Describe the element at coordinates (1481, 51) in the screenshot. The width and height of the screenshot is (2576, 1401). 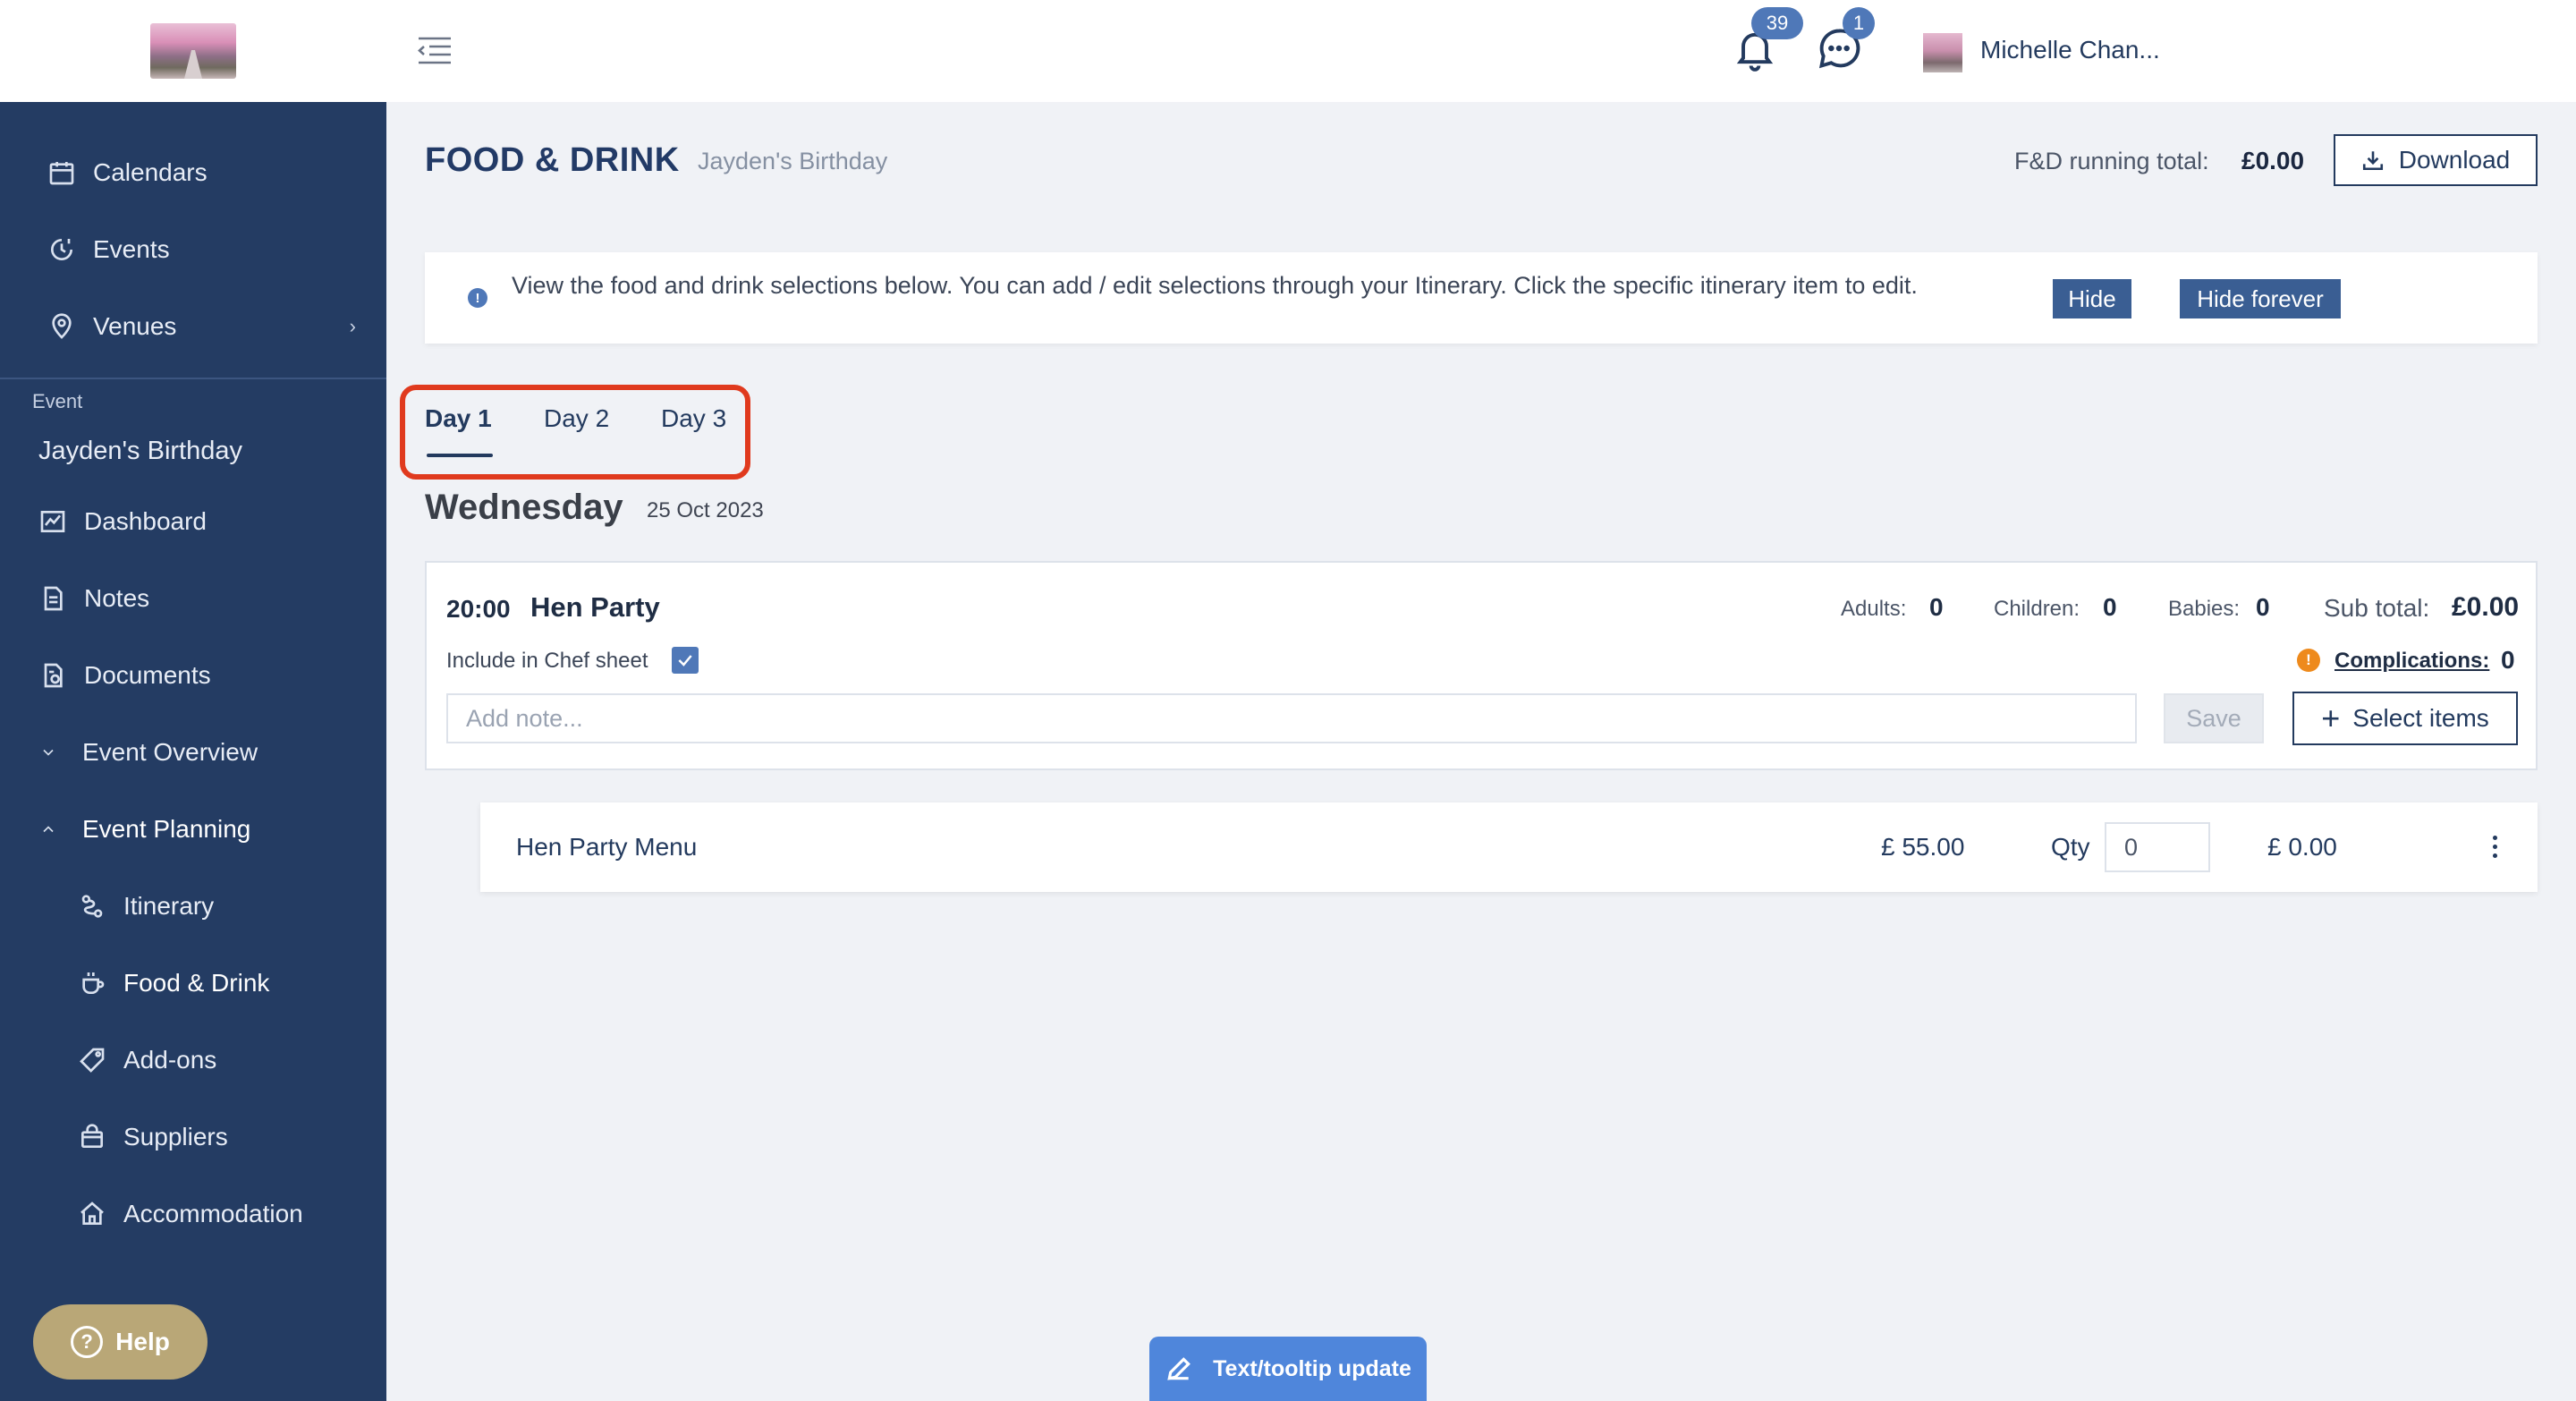
I see `topbar` at that location.